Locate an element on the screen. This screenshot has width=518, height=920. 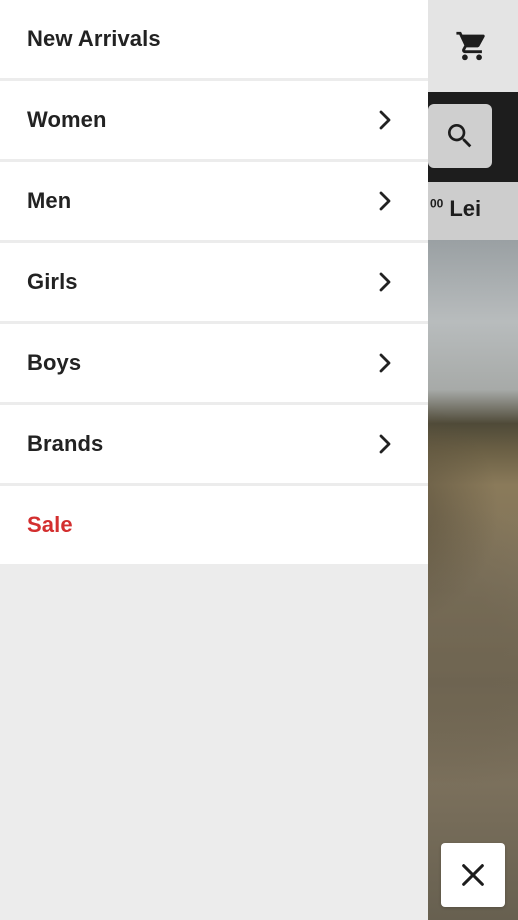
menu-item-new-arrivals: New Arrivals is located at coordinates (214, 39).